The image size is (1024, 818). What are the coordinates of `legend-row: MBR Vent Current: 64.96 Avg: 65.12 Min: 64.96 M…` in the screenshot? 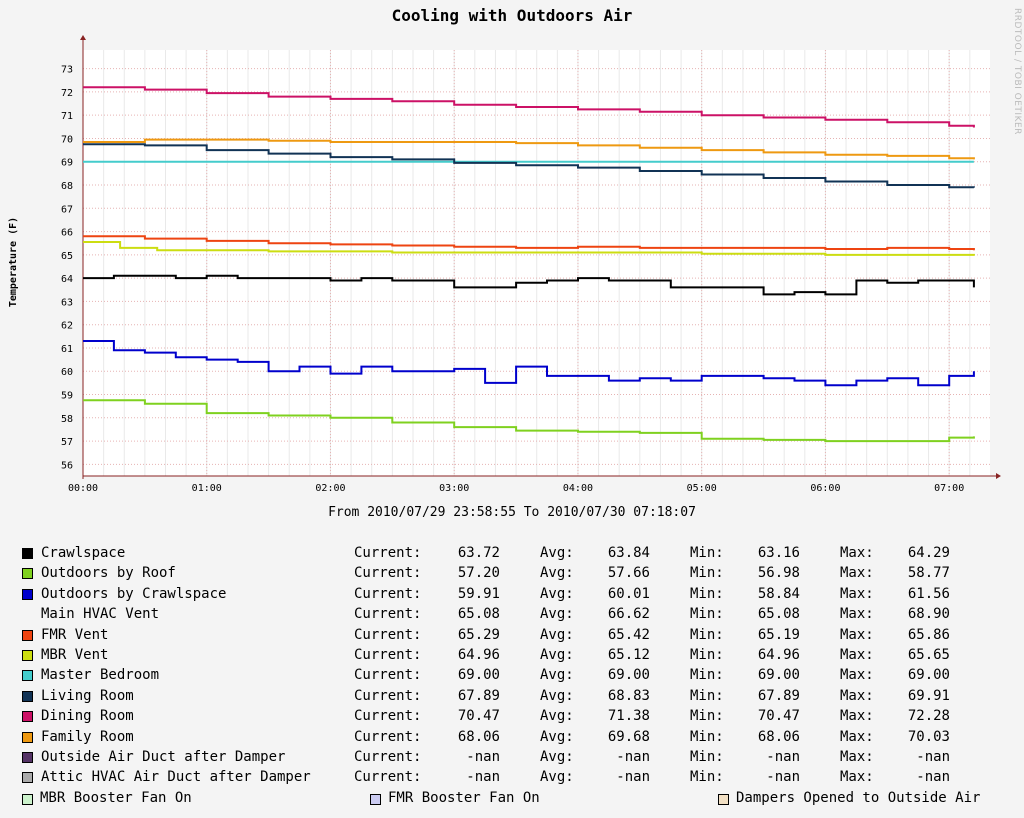 It's located at (512, 656).